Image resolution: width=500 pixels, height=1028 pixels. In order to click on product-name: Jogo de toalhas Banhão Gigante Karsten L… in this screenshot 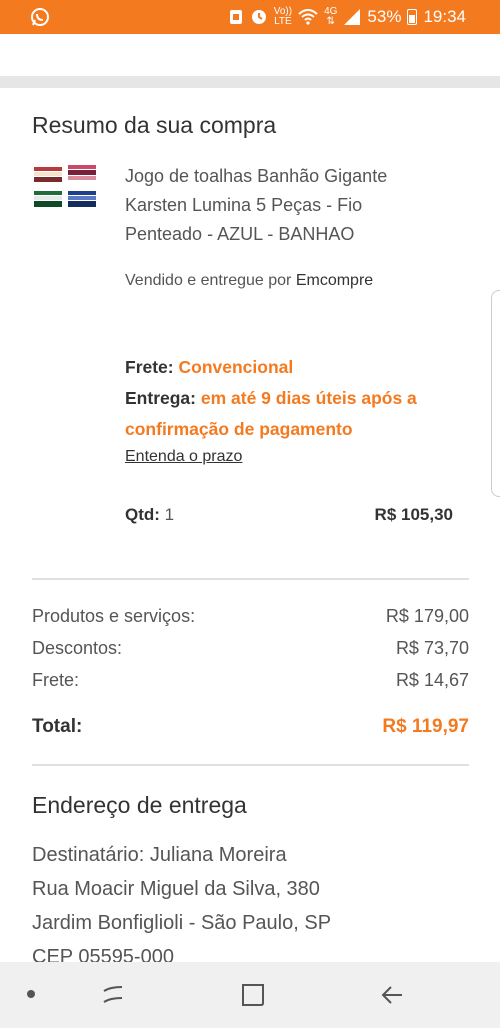, I will do `click(275, 205)`.